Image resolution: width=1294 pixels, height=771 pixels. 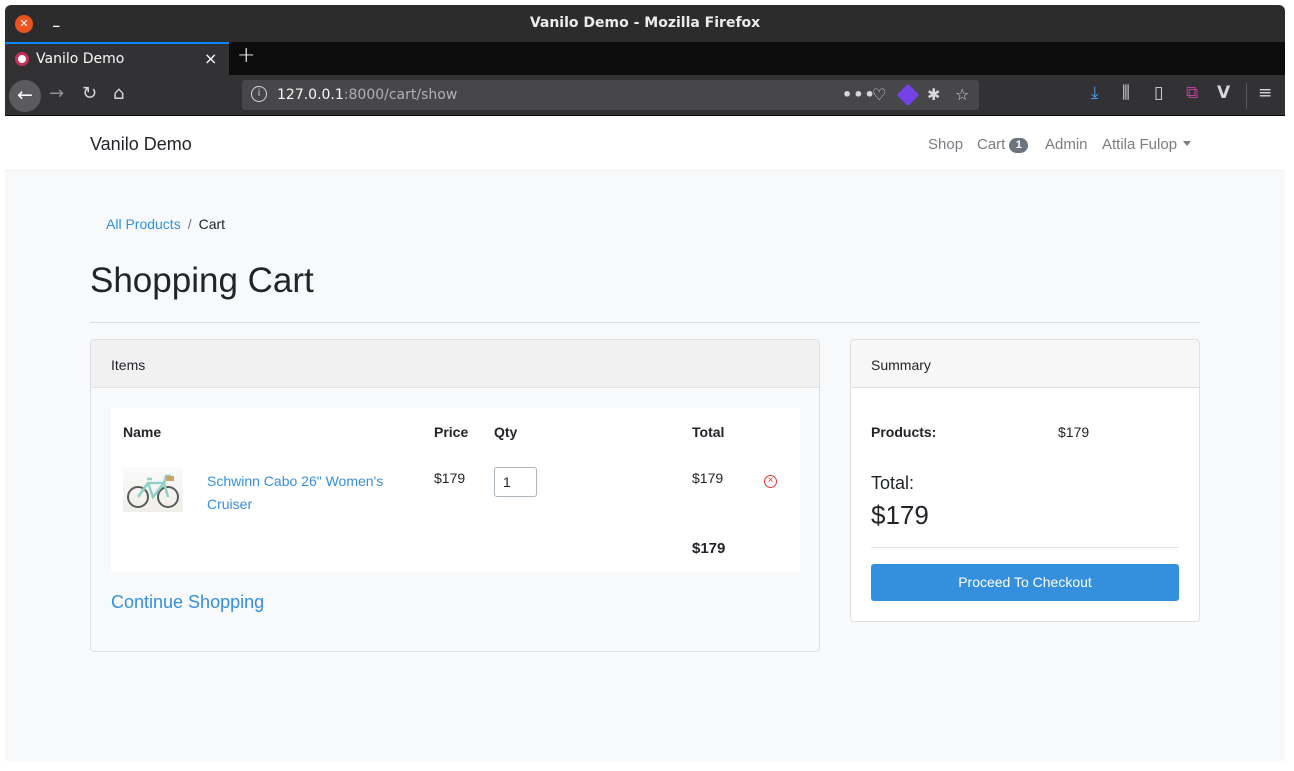 I want to click on breadcrumb-current: Cart, so click(x=212, y=224).